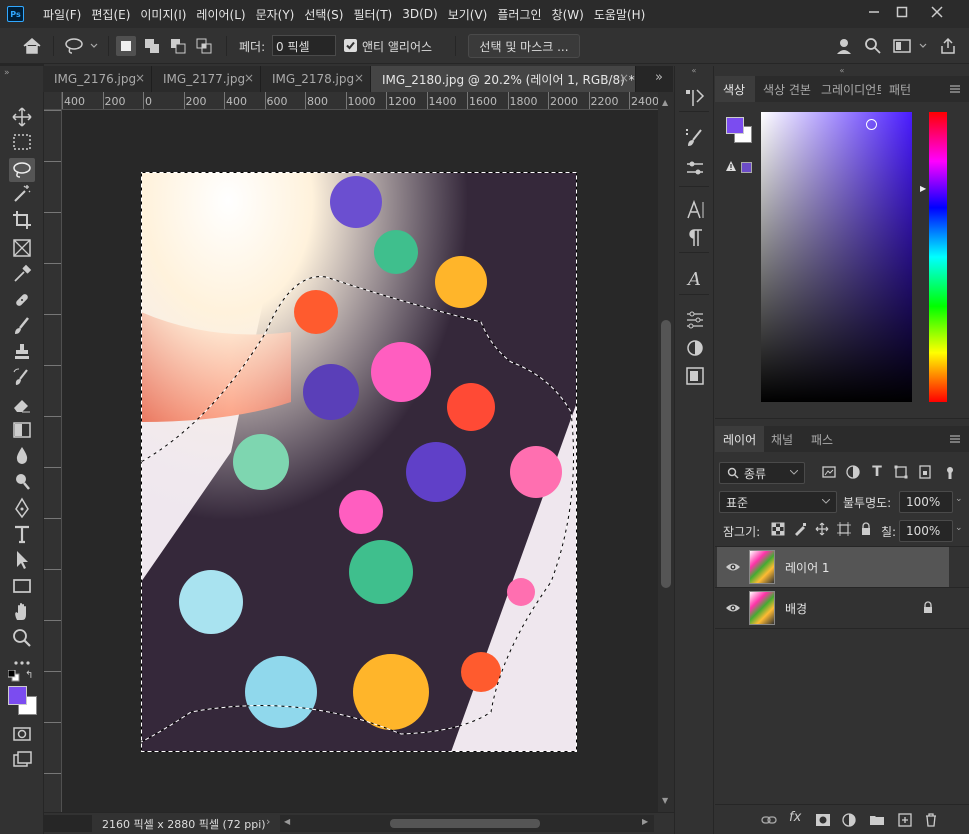 The height and width of the screenshot is (834, 969). Describe the element at coordinates (778, 529) in the screenshot. I see `lock-transparent-pixels-icon` at that location.